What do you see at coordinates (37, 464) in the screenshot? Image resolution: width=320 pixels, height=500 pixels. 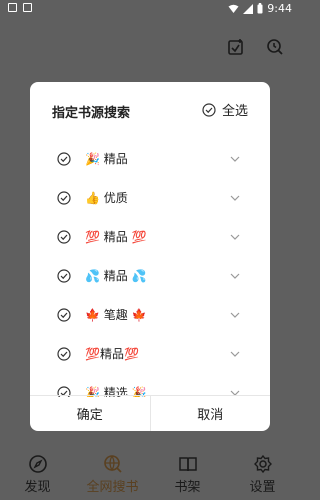 I see `compass-icon` at bounding box center [37, 464].